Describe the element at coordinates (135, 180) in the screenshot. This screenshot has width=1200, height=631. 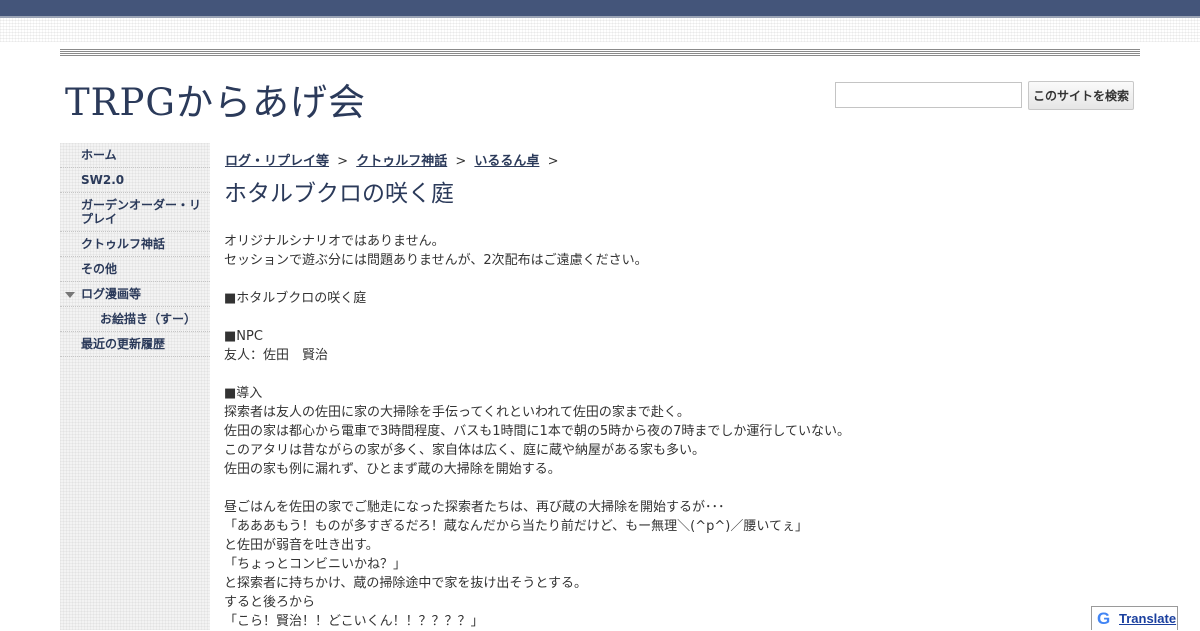
I see `sidebar-item-sw2: SW2.0` at that location.